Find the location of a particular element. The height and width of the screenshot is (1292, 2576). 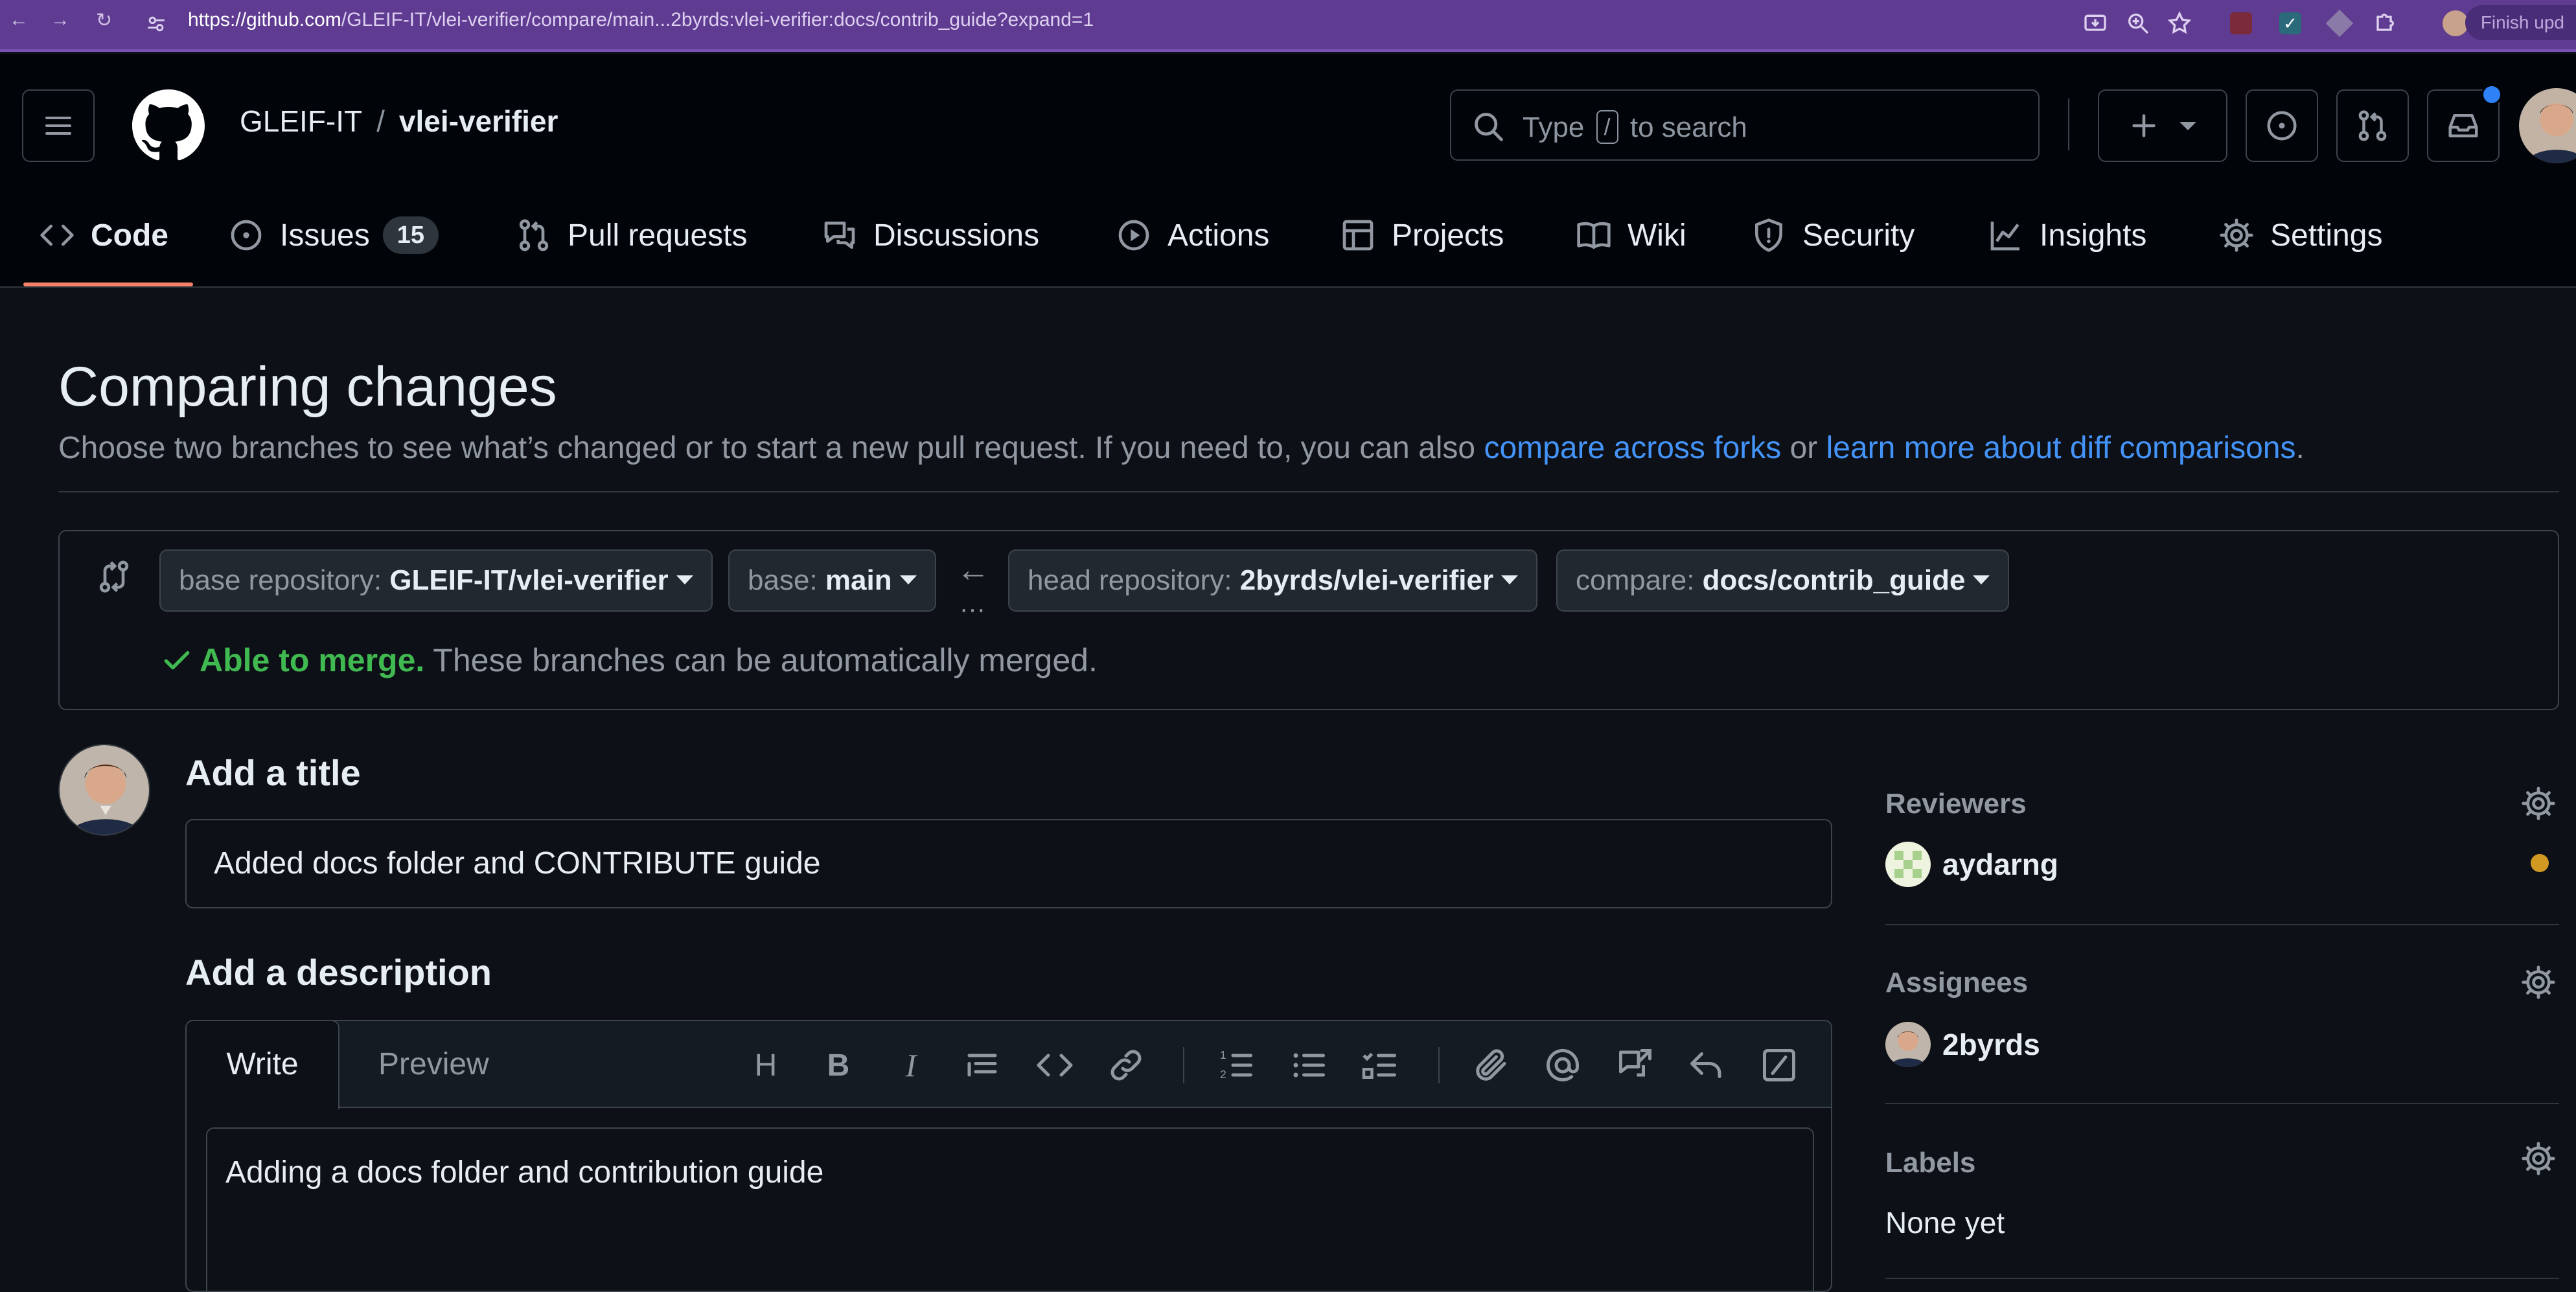

comment-discussion-icon is located at coordinates (839, 235).